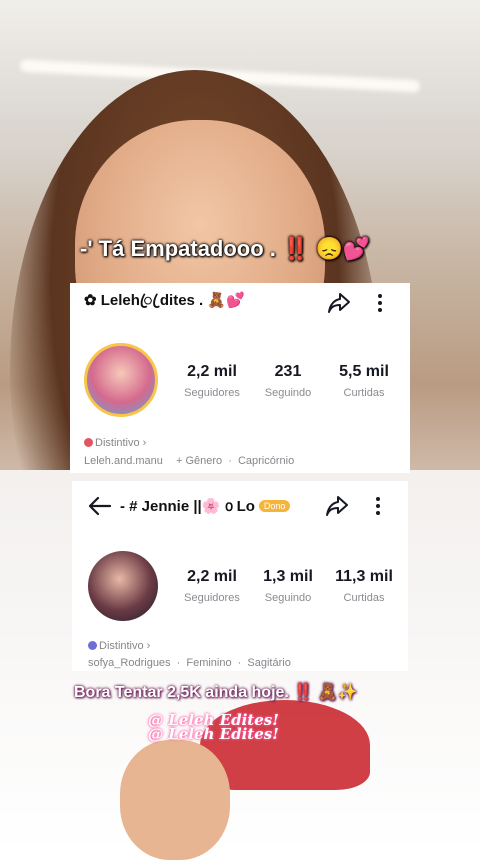 The image size is (480, 860). Describe the element at coordinates (164, 300) in the screenshot. I see `profile-username: ✿ Lelehꦿ ꦿdites . 🧸💕` at that location.